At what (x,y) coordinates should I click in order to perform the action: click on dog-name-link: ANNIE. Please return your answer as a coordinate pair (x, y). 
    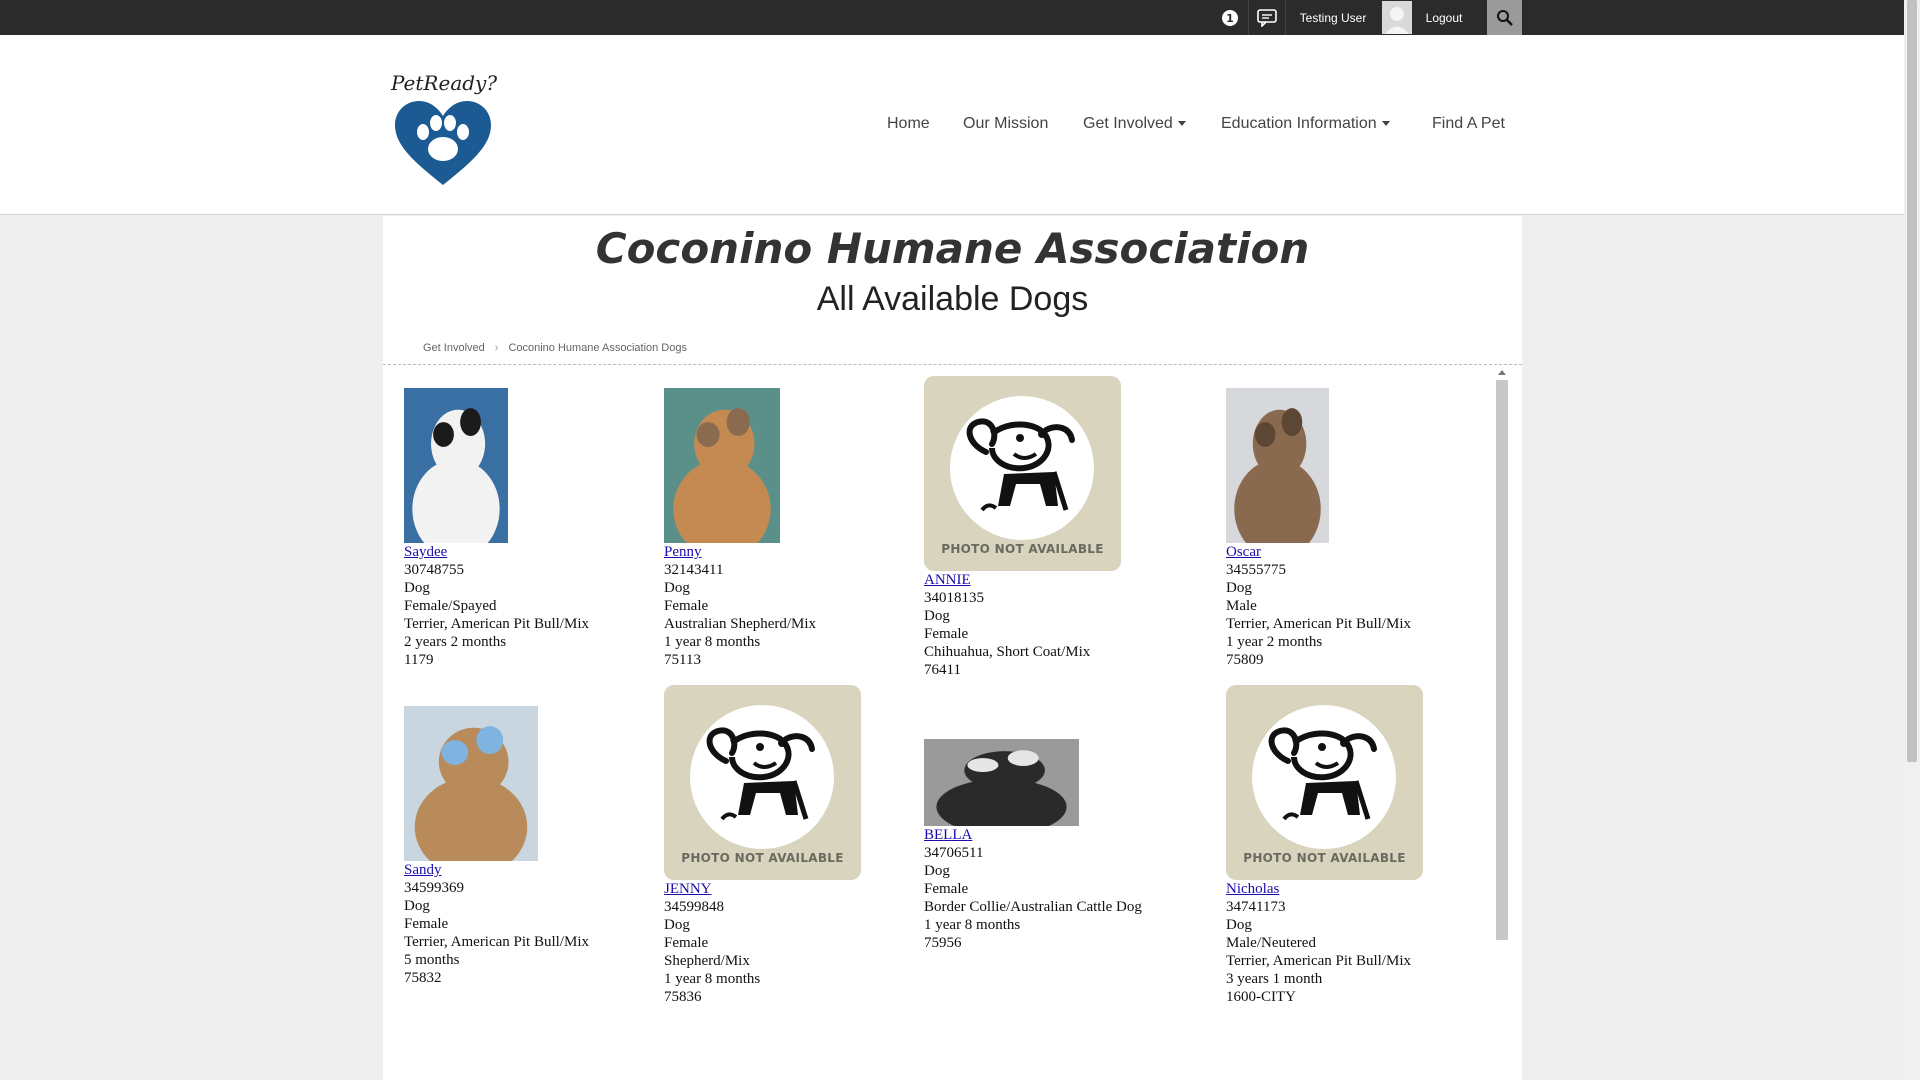
    Looking at the image, I should click on (947, 580).